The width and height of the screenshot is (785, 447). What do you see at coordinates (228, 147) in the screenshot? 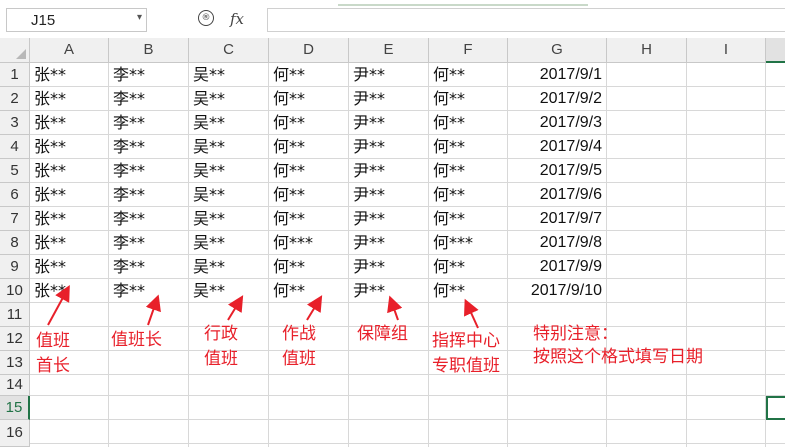
I see `cell-c4: 吴**` at bounding box center [228, 147].